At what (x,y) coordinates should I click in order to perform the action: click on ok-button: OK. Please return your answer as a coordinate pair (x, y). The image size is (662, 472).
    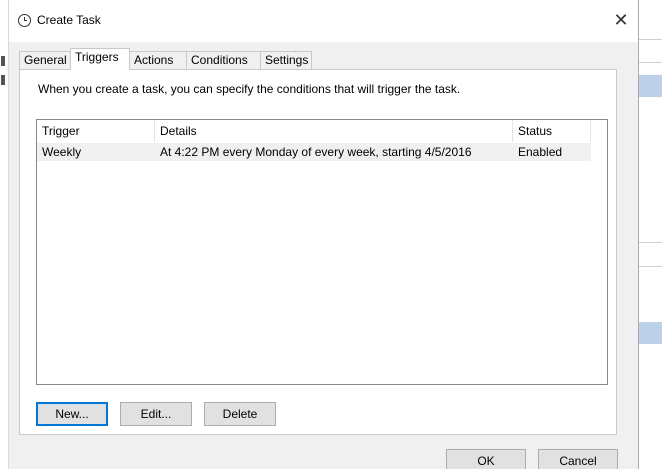
    Looking at the image, I should click on (486, 459).